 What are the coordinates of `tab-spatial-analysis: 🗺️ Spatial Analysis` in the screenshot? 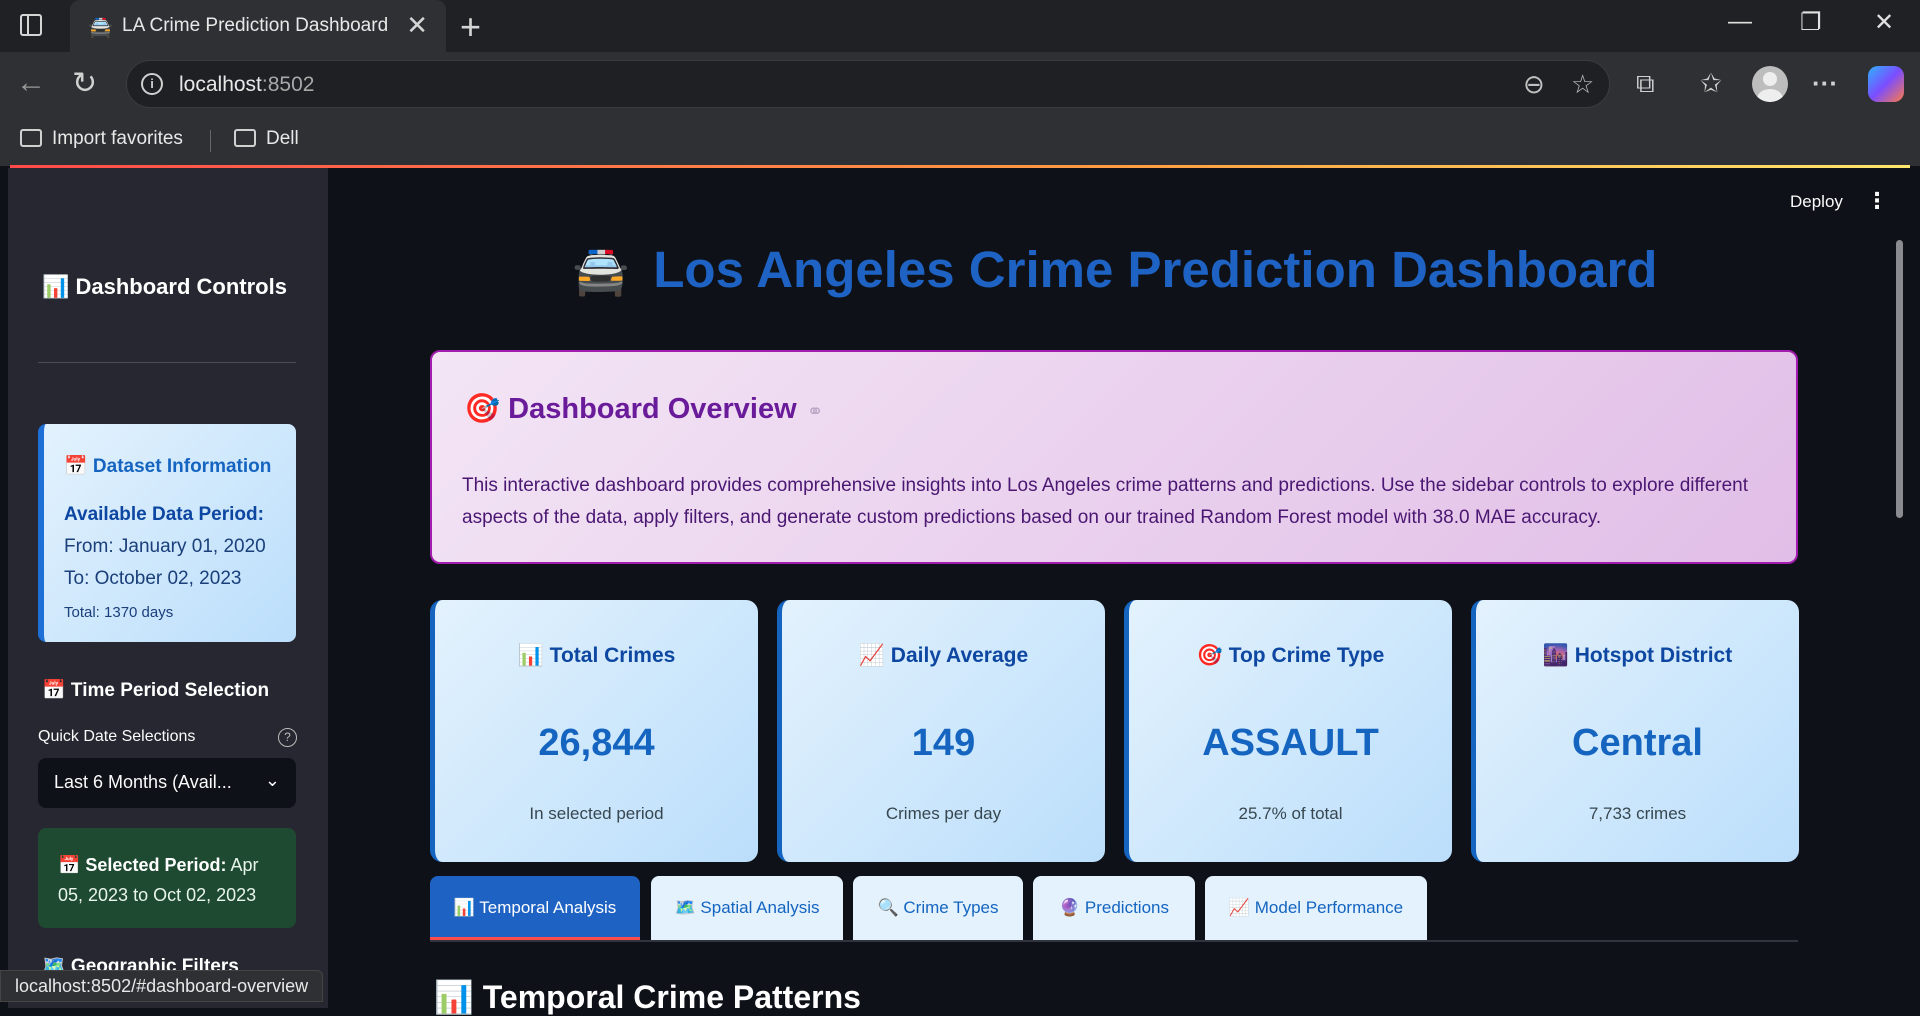 It's located at (747, 908).